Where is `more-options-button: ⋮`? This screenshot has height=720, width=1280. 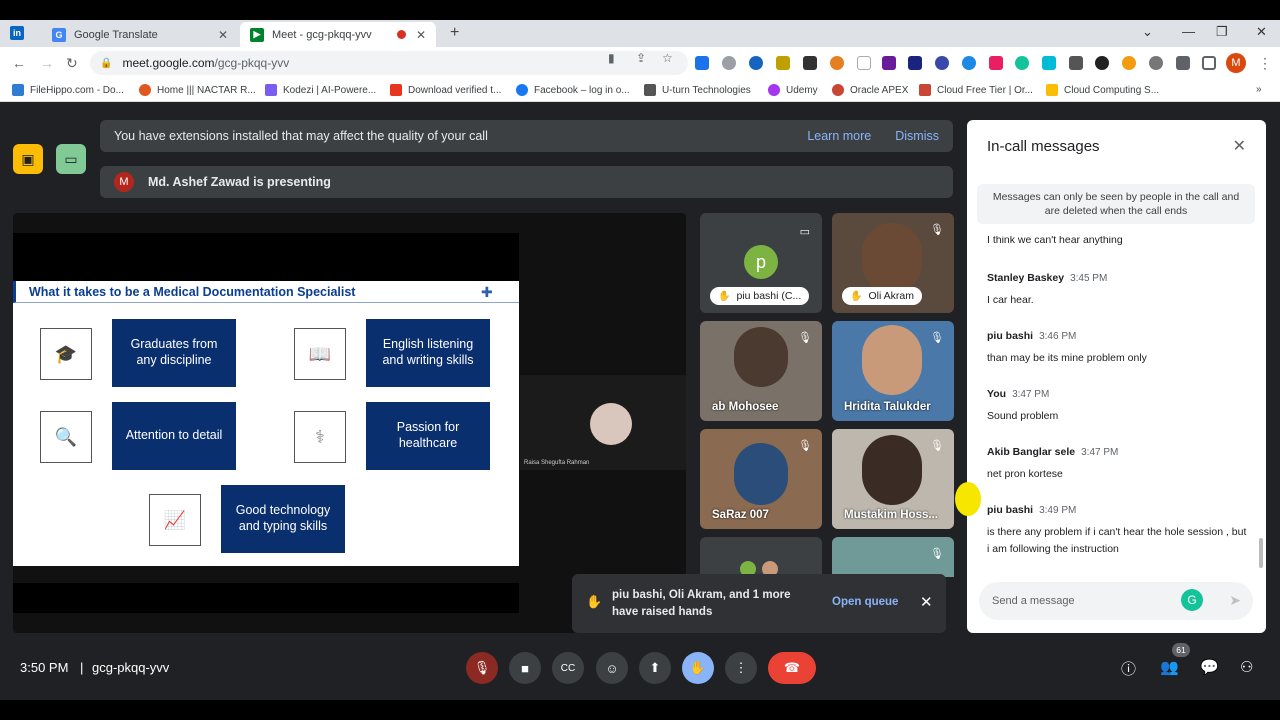 more-options-button: ⋮ is located at coordinates (741, 668).